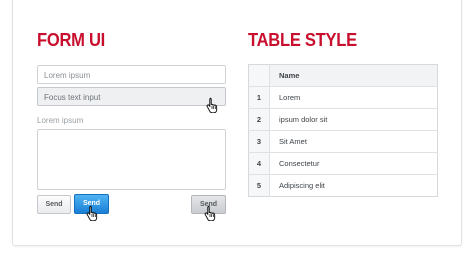 This screenshot has height=260, width=474. I want to click on table-row: 5 Adipiscing elit, so click(343, 185).